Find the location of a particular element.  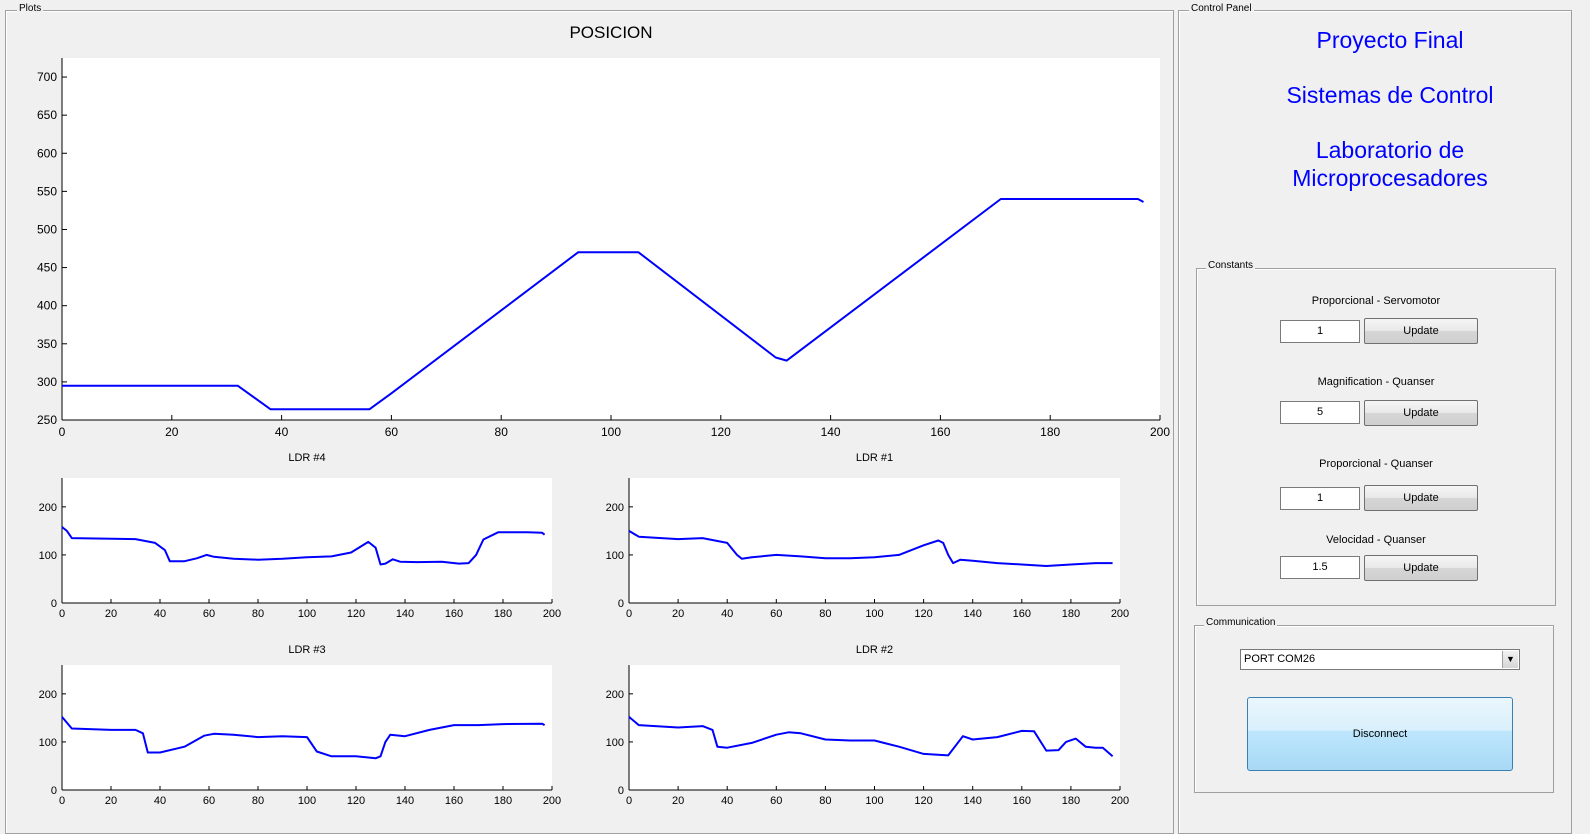

update-button-quanser-speed: Update is located at coordinates (1421, 568).